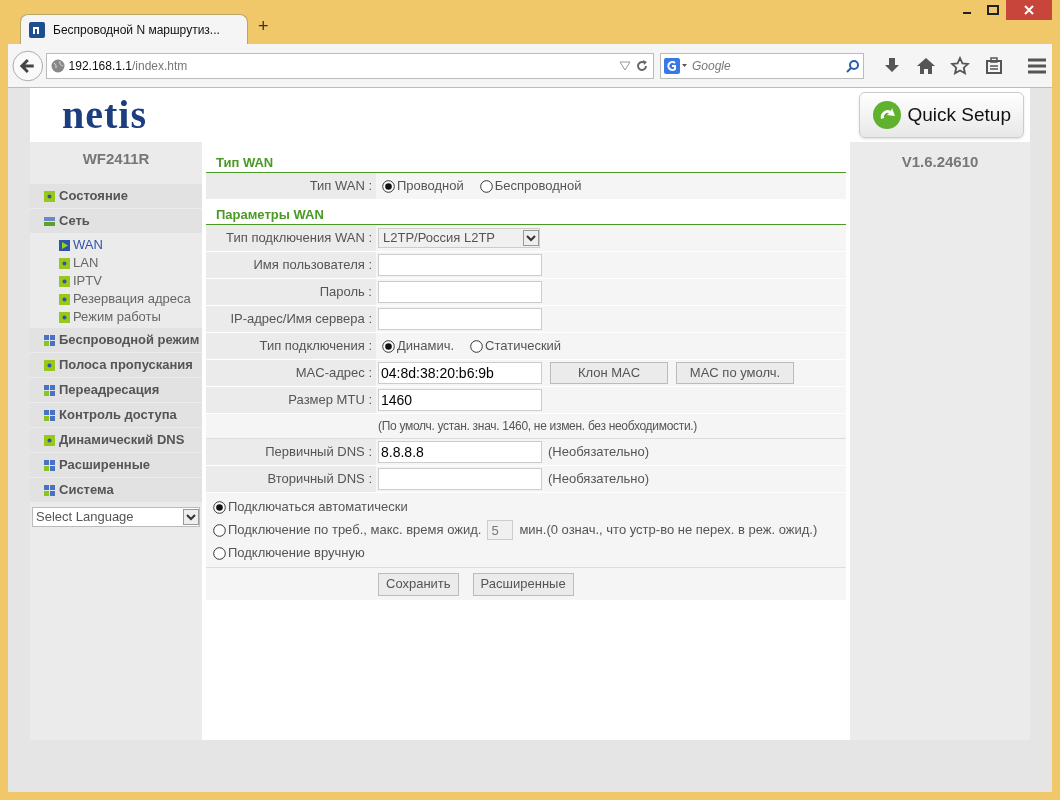  I want to click on radio-label: Подключаться автоматически, so click(318, 507).